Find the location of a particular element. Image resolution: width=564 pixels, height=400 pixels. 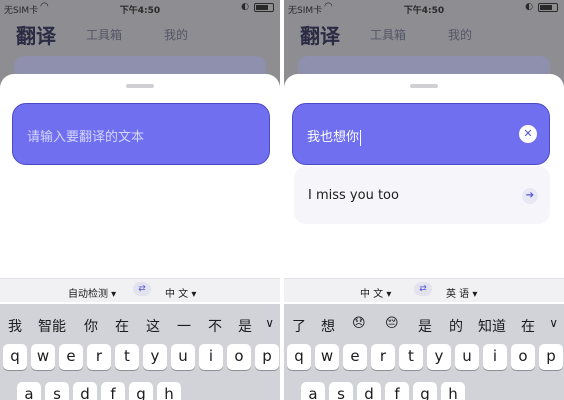

language-bar: 自动检测 ▾ ⇄ 中 文 ▾ is located at coordinates (140, 290).